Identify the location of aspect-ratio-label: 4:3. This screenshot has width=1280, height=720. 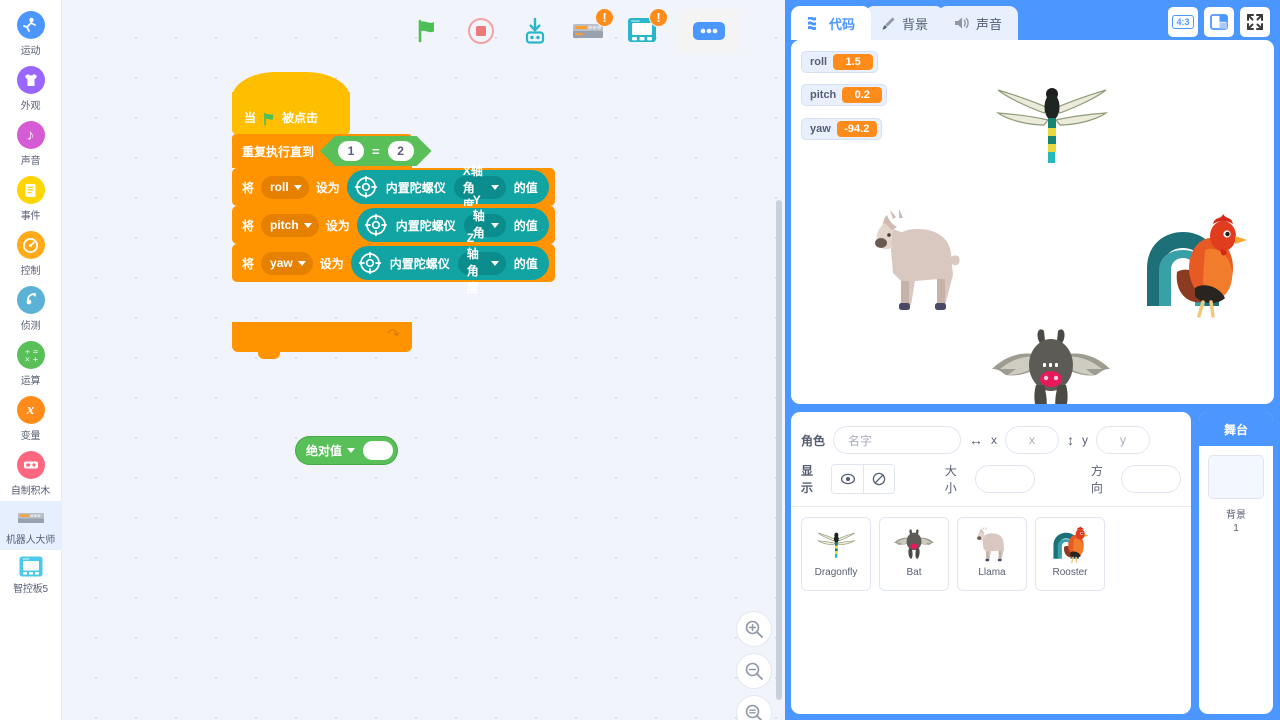
(1183, 22).